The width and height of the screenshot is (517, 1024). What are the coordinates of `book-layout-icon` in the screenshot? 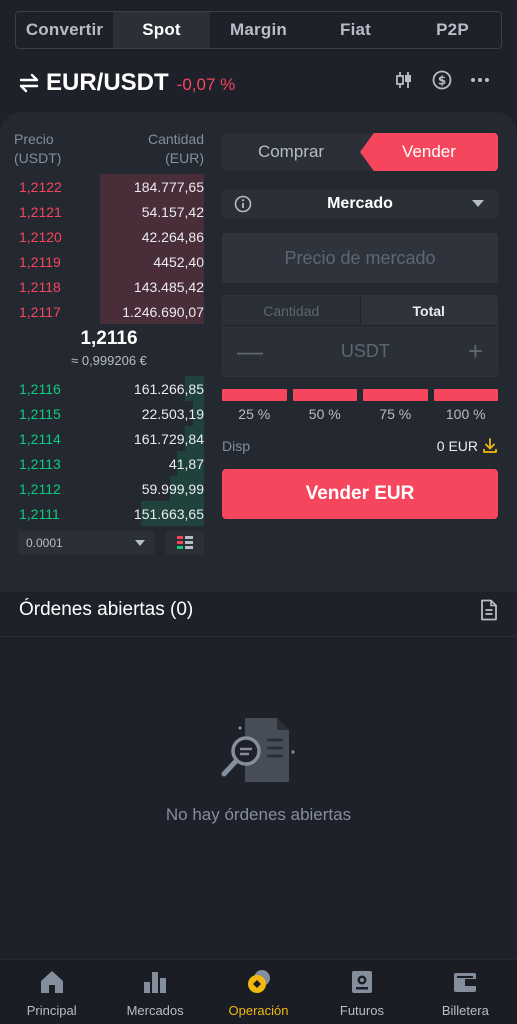 It's located at (185, 542).